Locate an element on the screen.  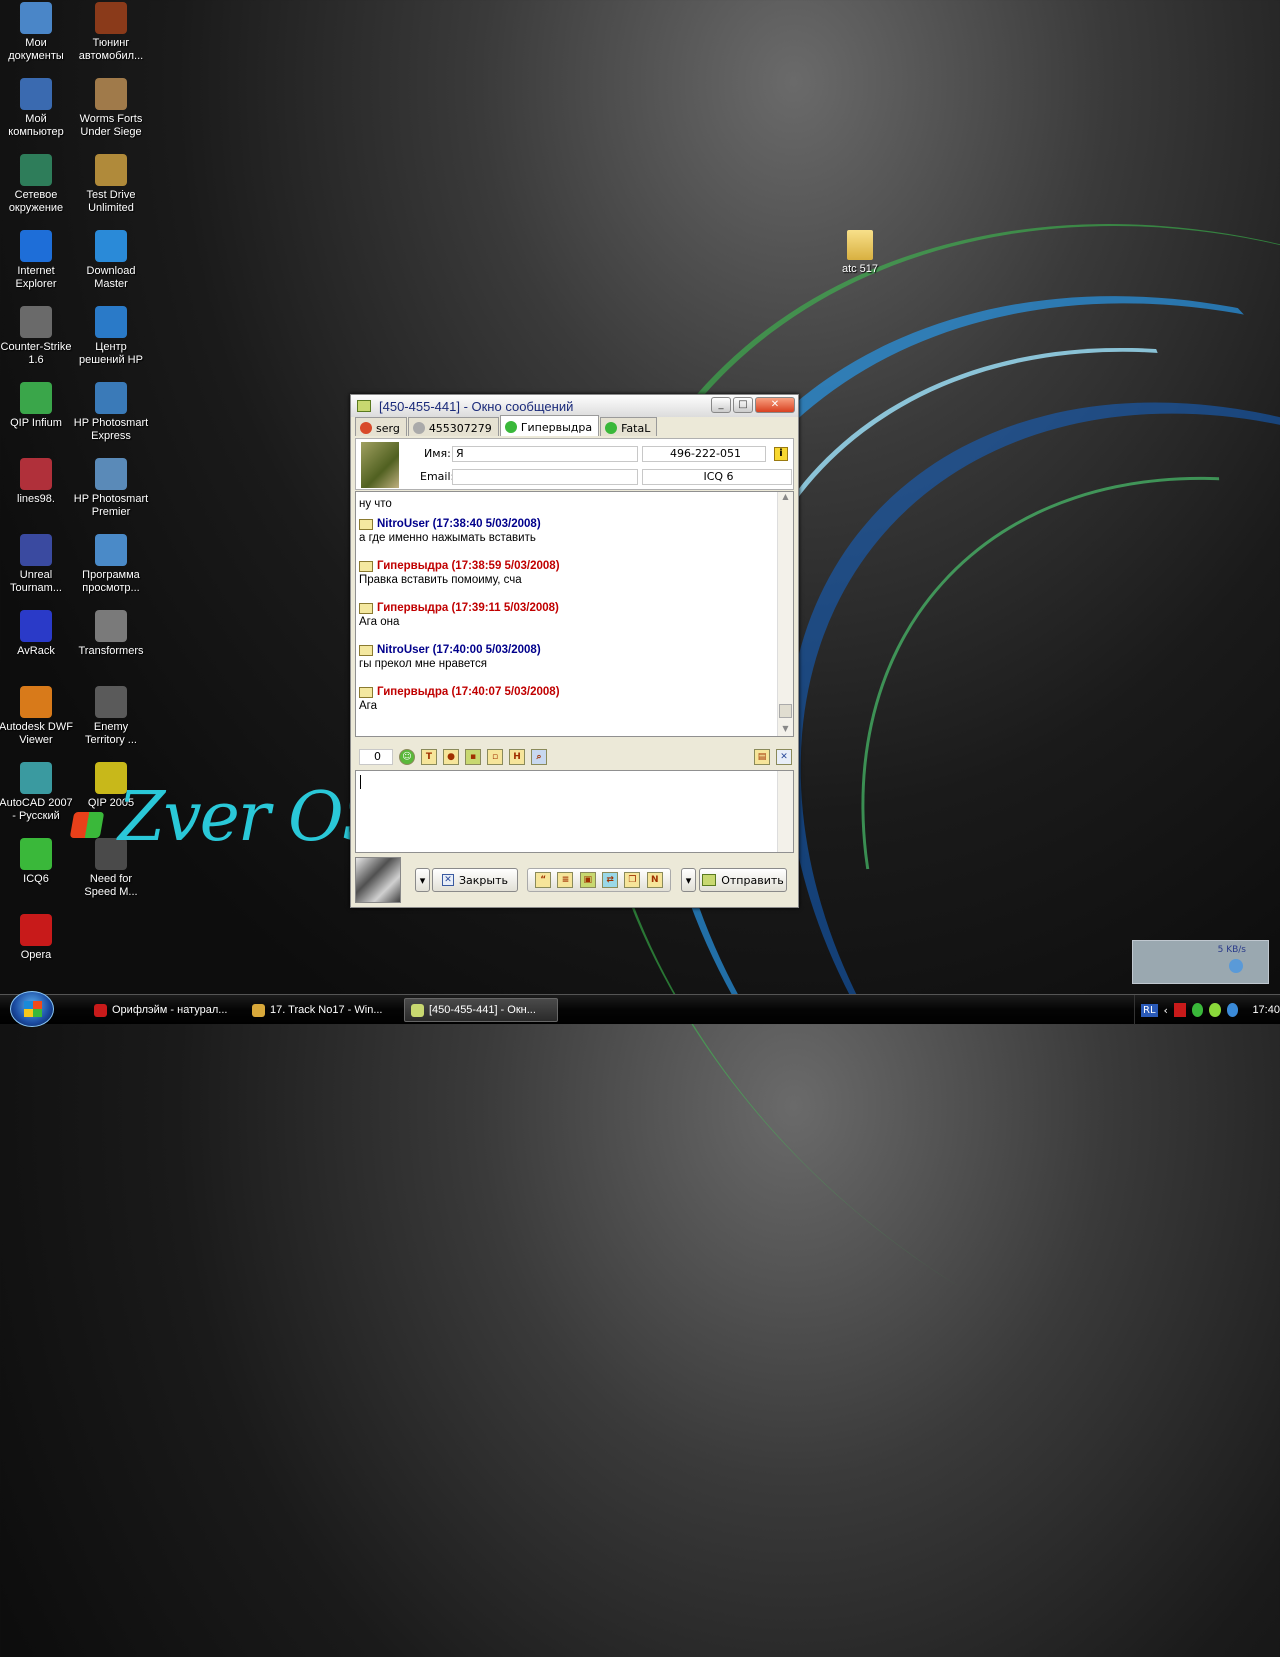
name-field: Я is located at coordinates (545, 454).